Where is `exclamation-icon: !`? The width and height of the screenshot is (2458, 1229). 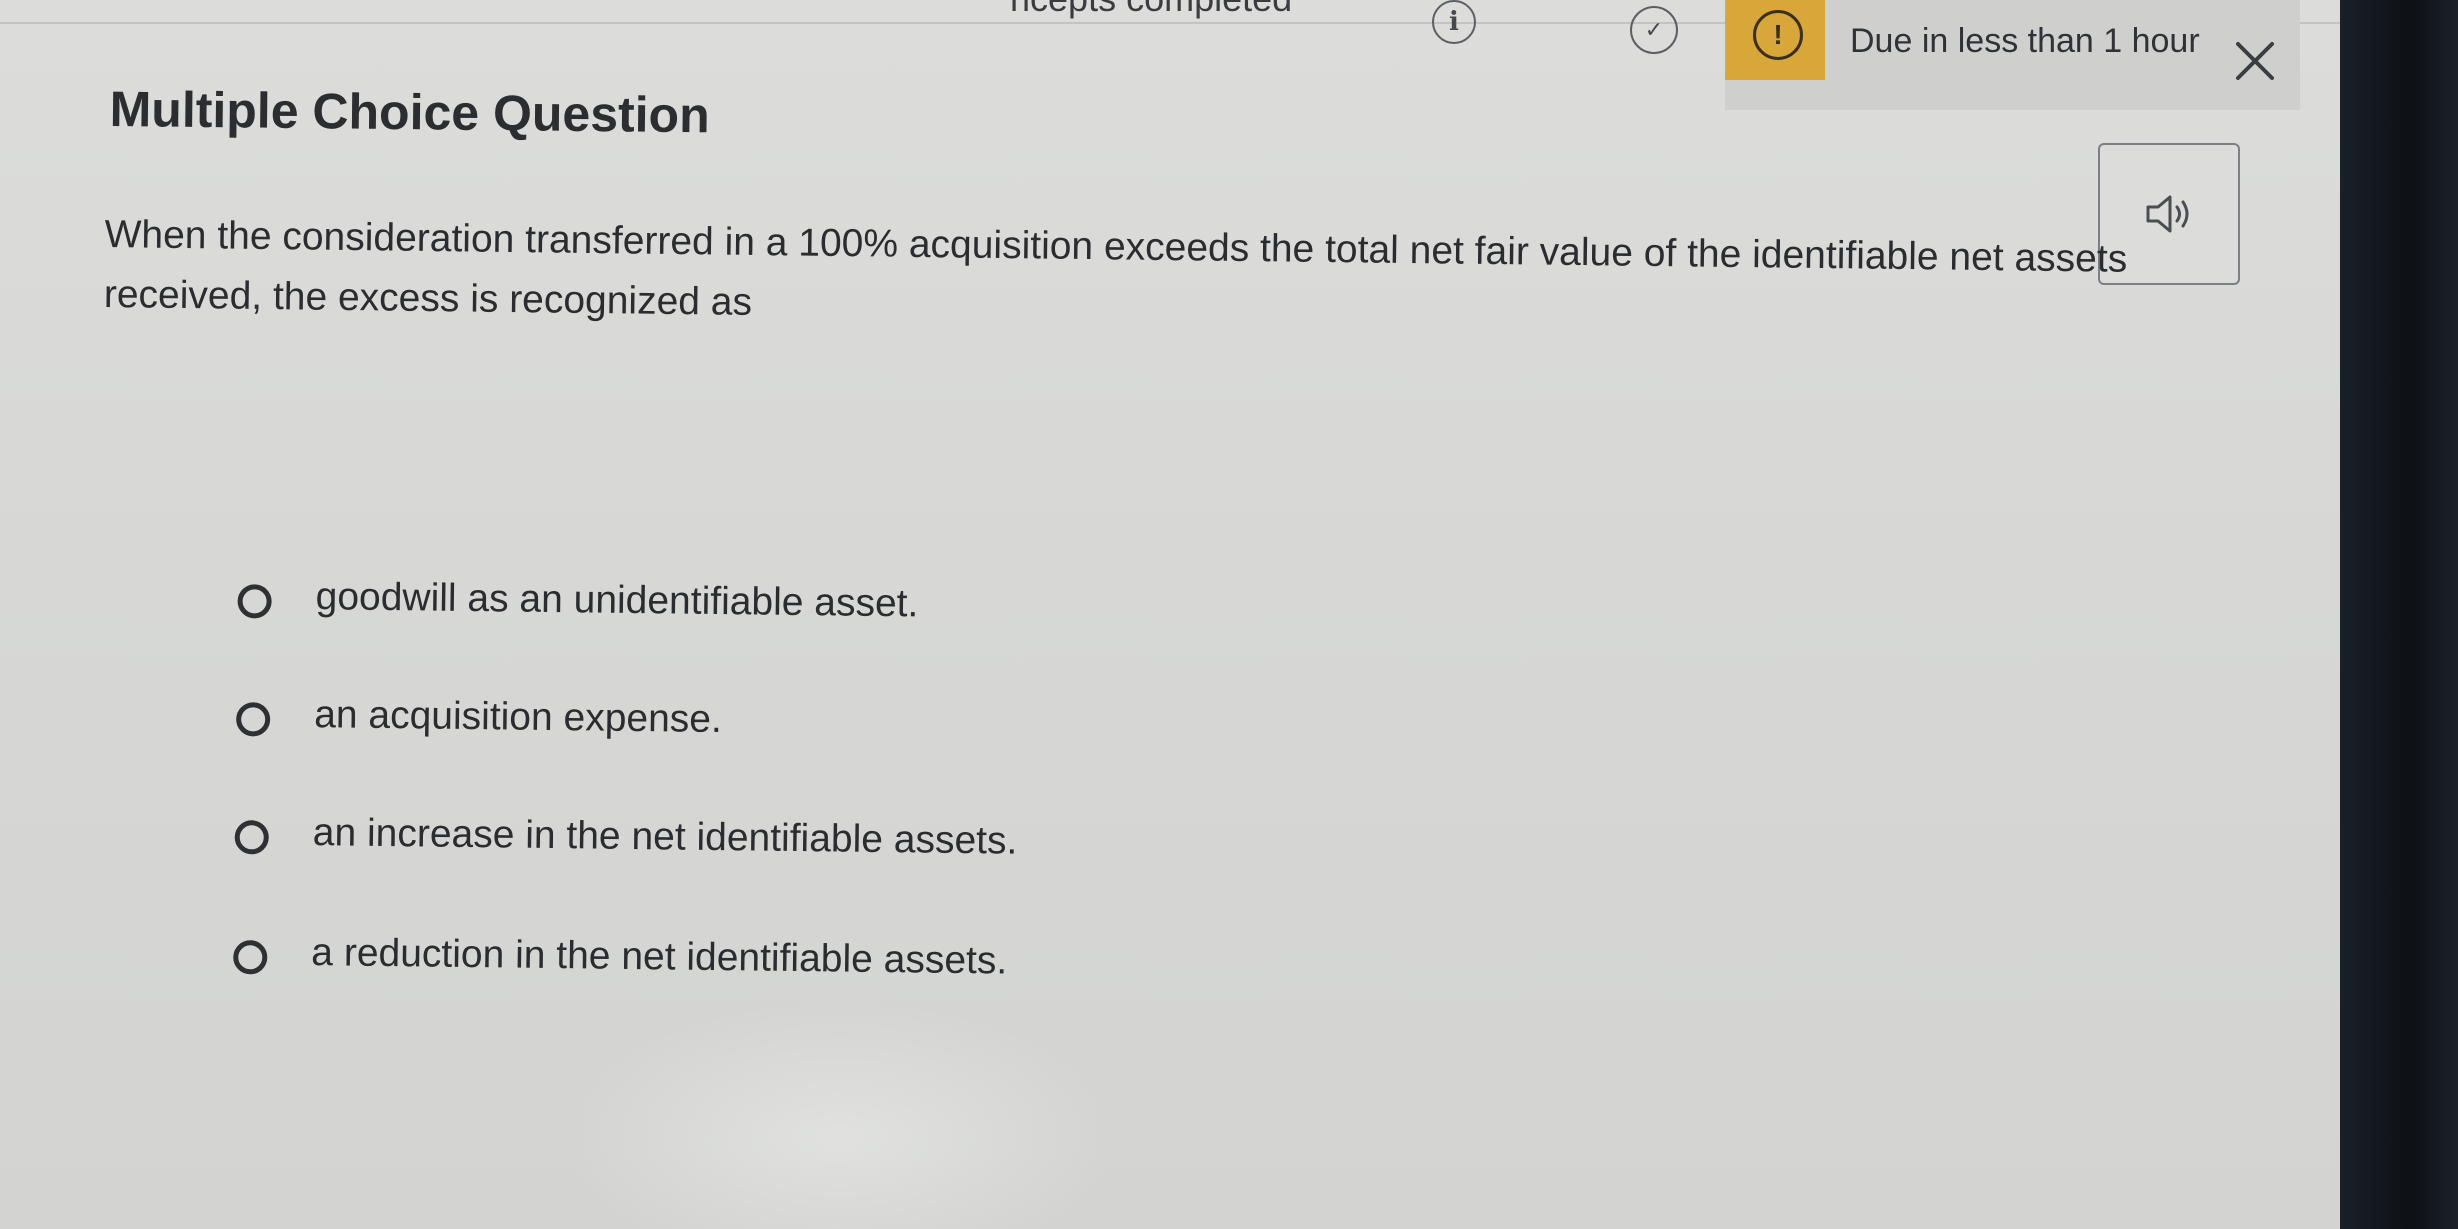
exclamation-icon: ! is located at coordinates (1778, 35).